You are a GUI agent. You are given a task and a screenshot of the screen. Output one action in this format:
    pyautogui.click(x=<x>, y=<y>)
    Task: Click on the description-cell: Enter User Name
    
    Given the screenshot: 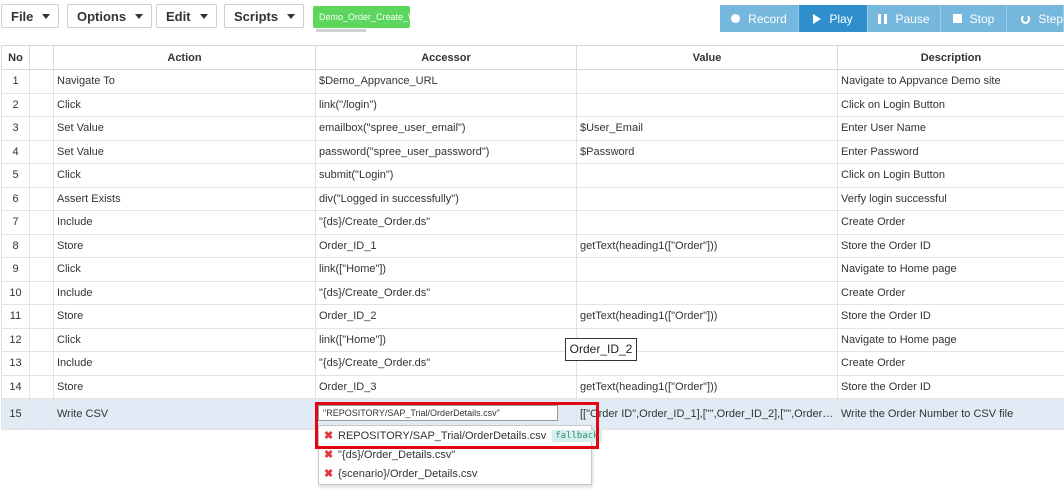 What is the action you would take?
    pyautogui.click(x=950, y=128)
    